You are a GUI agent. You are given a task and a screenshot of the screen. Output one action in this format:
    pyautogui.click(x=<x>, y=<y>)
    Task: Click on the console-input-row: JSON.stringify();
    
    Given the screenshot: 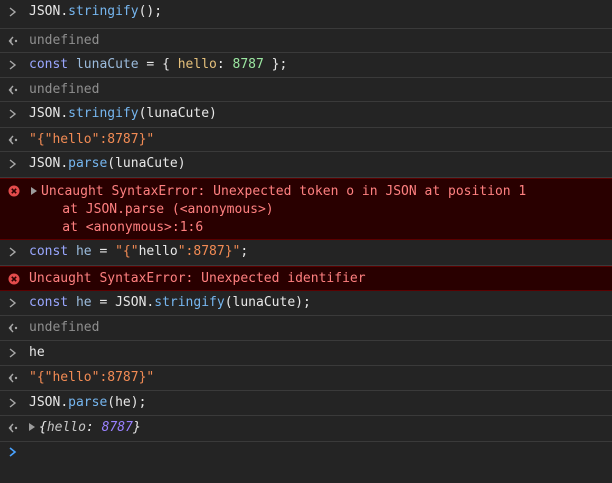 What is the action you would take?
    pyautogui.click(x=306, y=14)
    